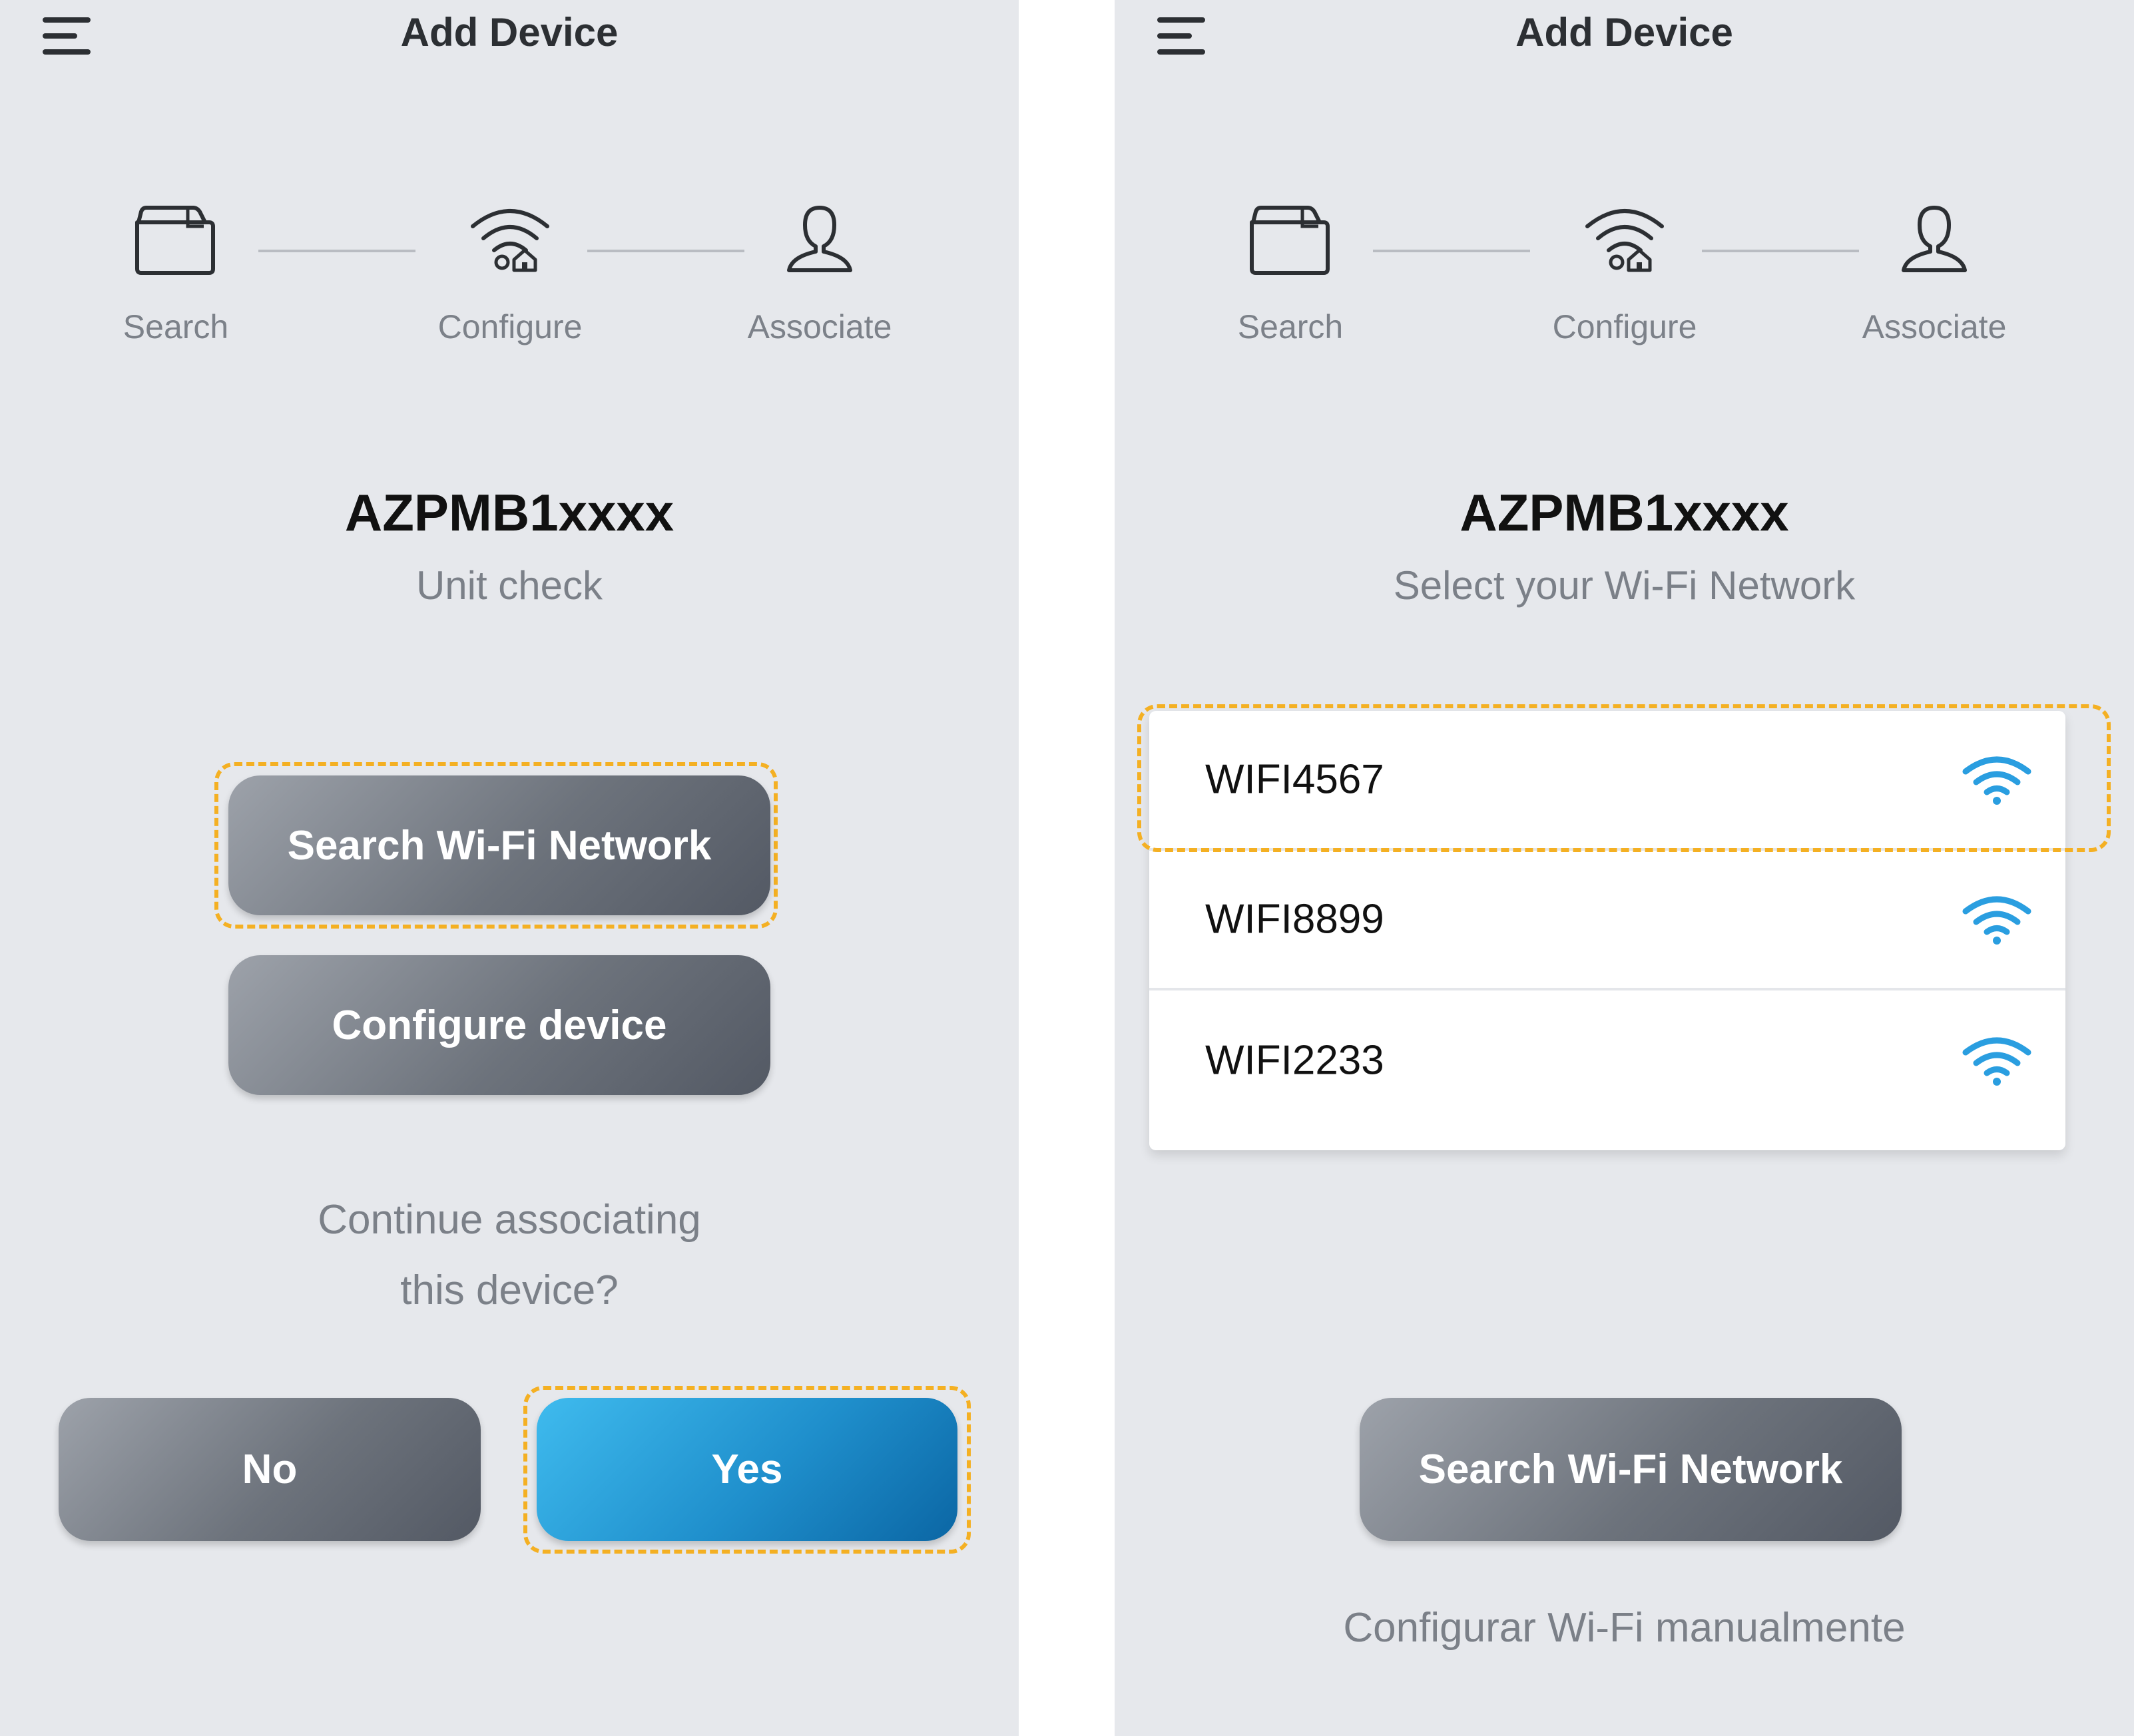  Describe the element at coordinates (1624, 585) in the screenshot. I see `page-subtitle: Select your Wi-Fi Network` at that location.